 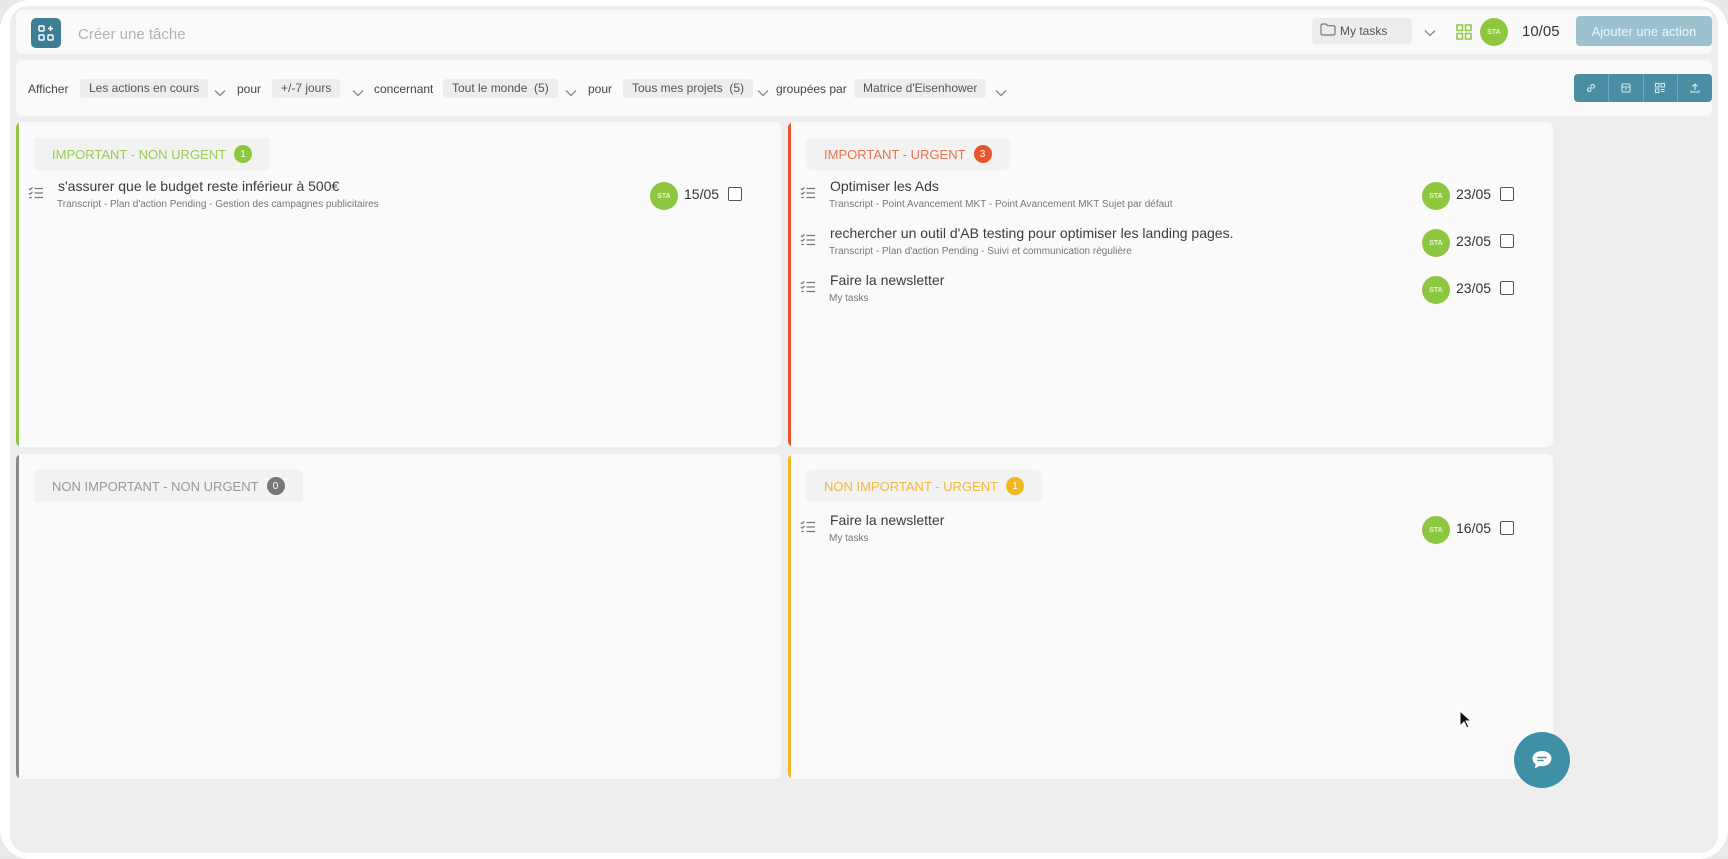 I want to click on chat-icon, so click(x=1542, y=760).